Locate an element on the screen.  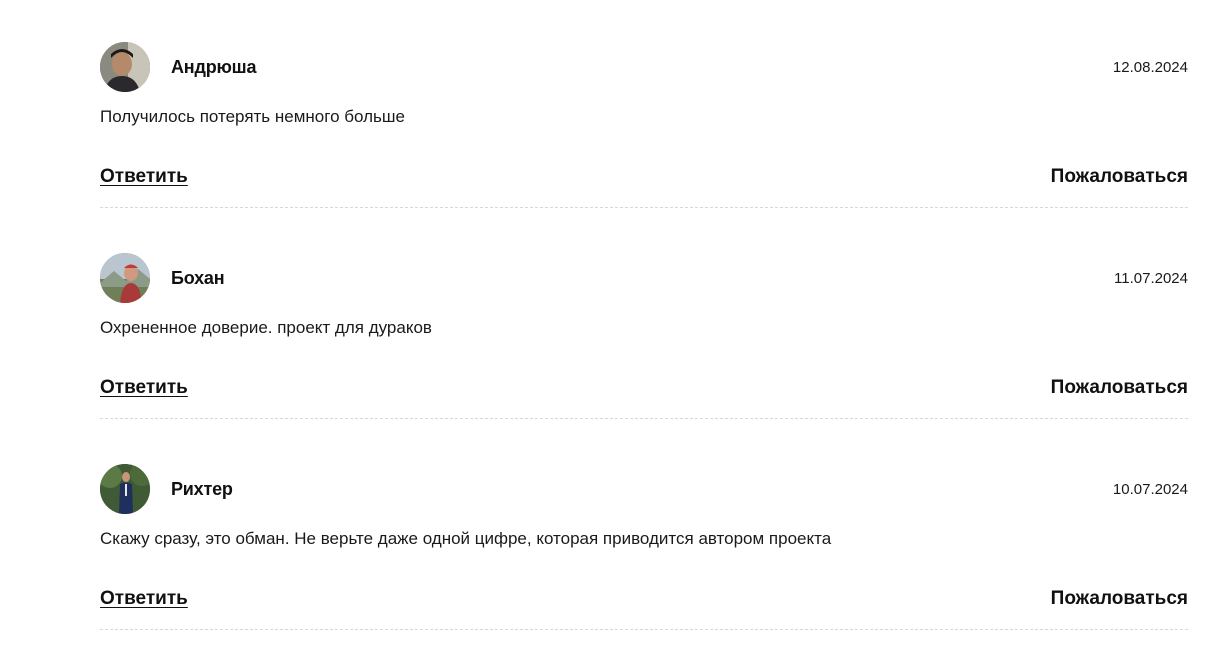
comment-text: Получилось потерять немного больше is located at coordinates (252, 116).